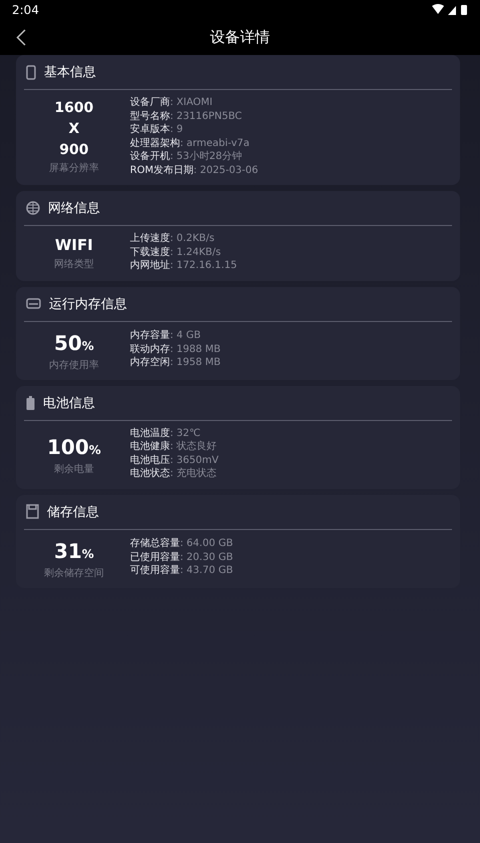  What do you see at coordinates (155, 143) in the screenshot?
I see `info-label: 处理器架构` at bounding box center [155, 143].